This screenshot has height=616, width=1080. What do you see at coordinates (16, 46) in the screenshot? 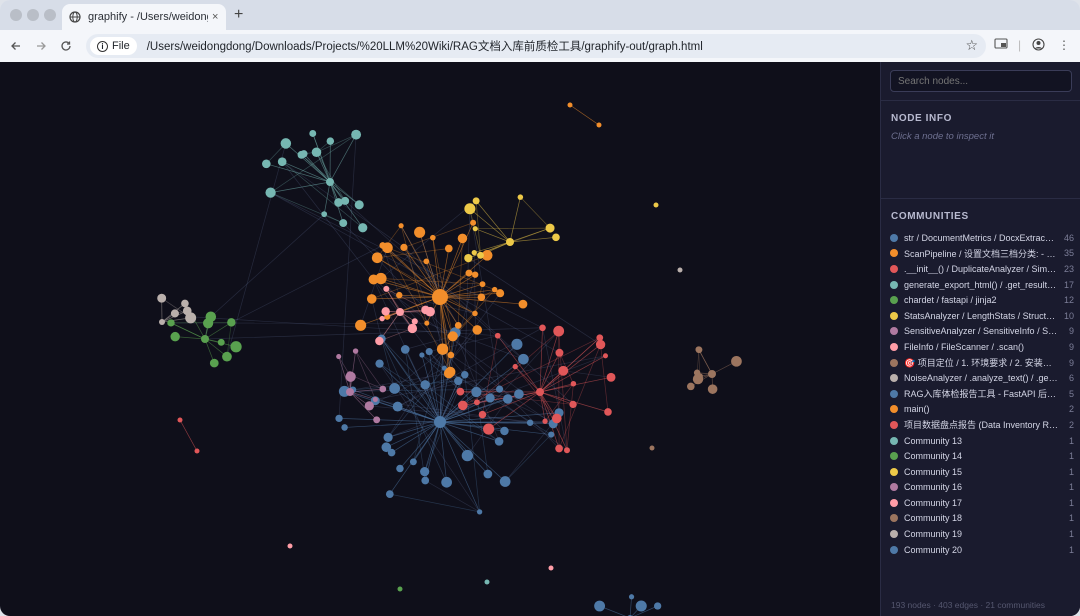
I see `back-arrow-icon` at bounding box center [16, 46].